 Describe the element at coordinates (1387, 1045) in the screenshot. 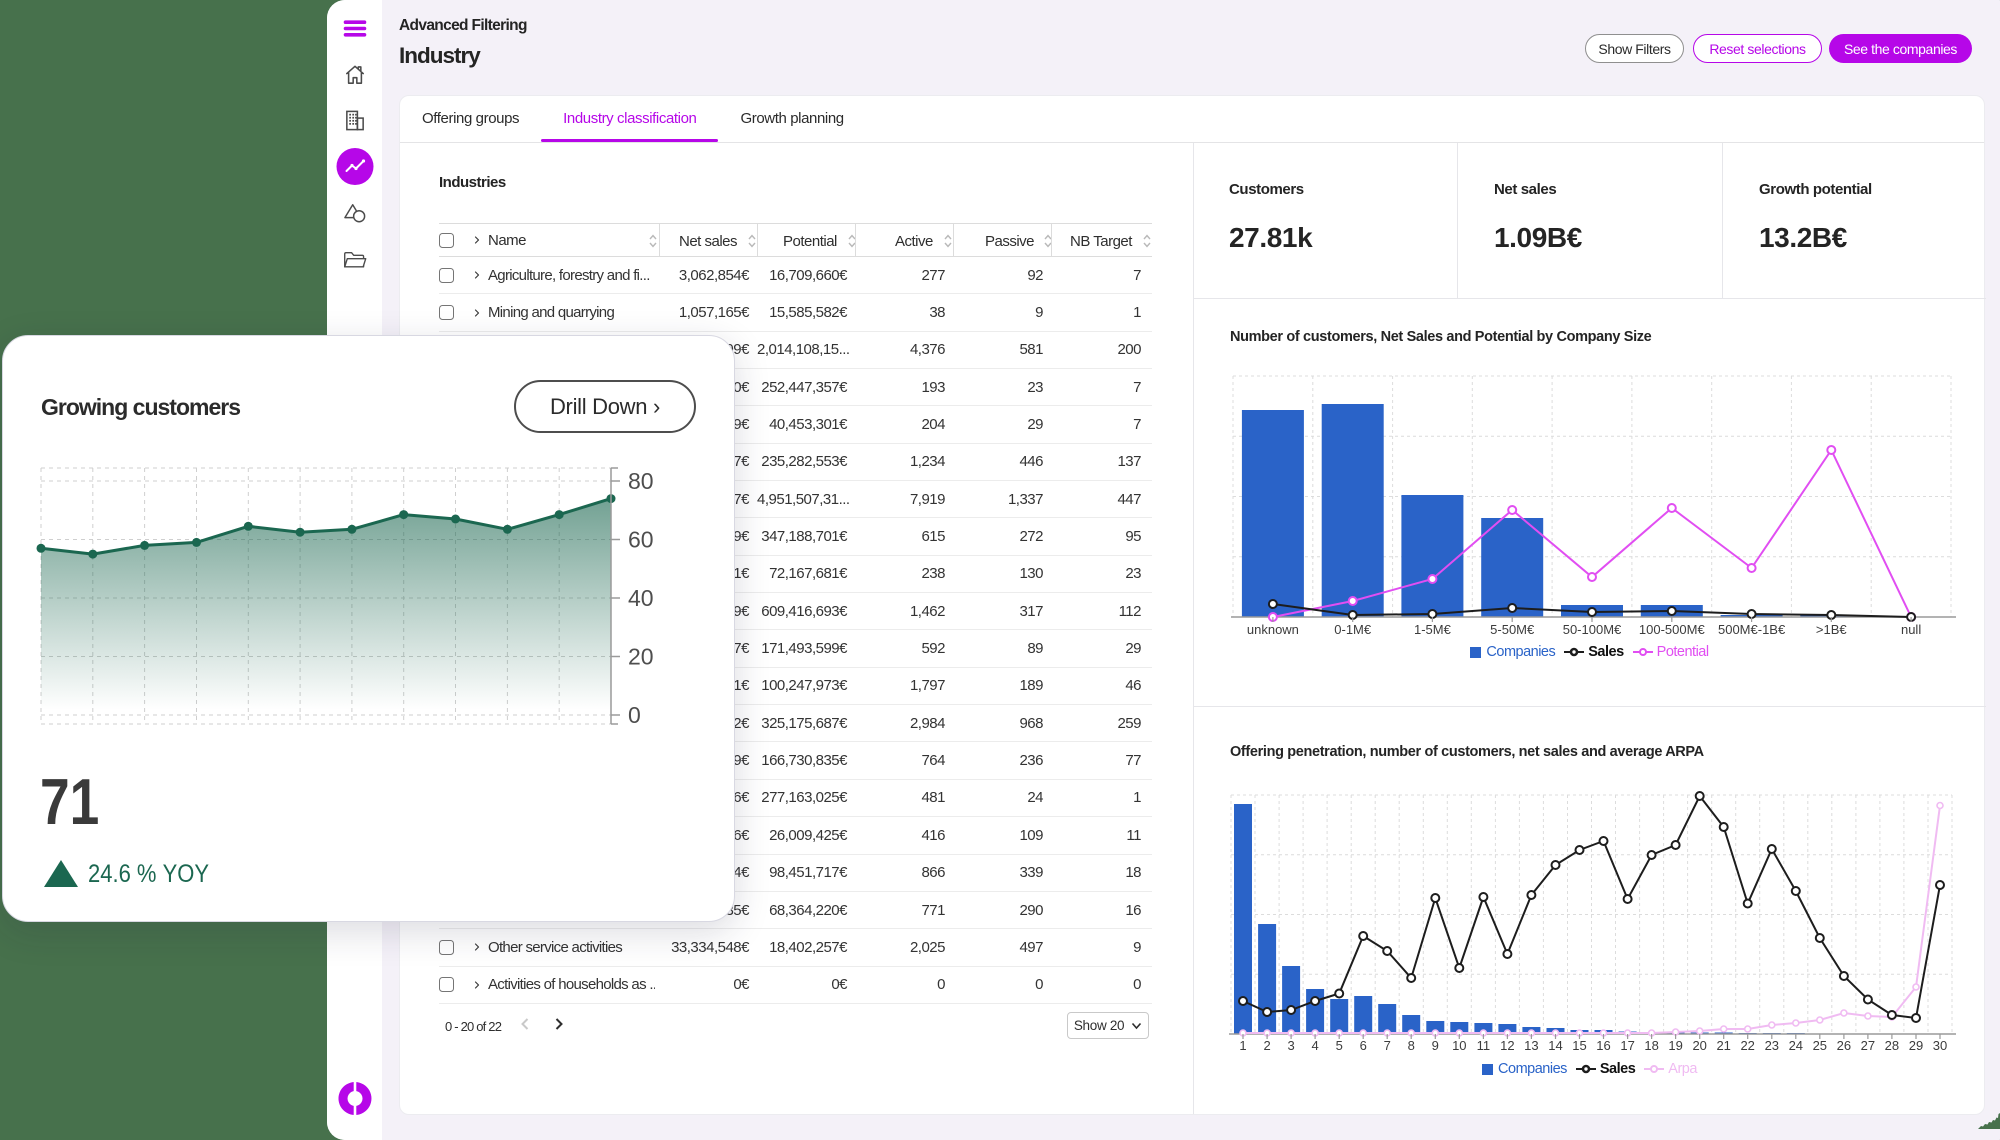

I see `svg-text: 7` at that location.